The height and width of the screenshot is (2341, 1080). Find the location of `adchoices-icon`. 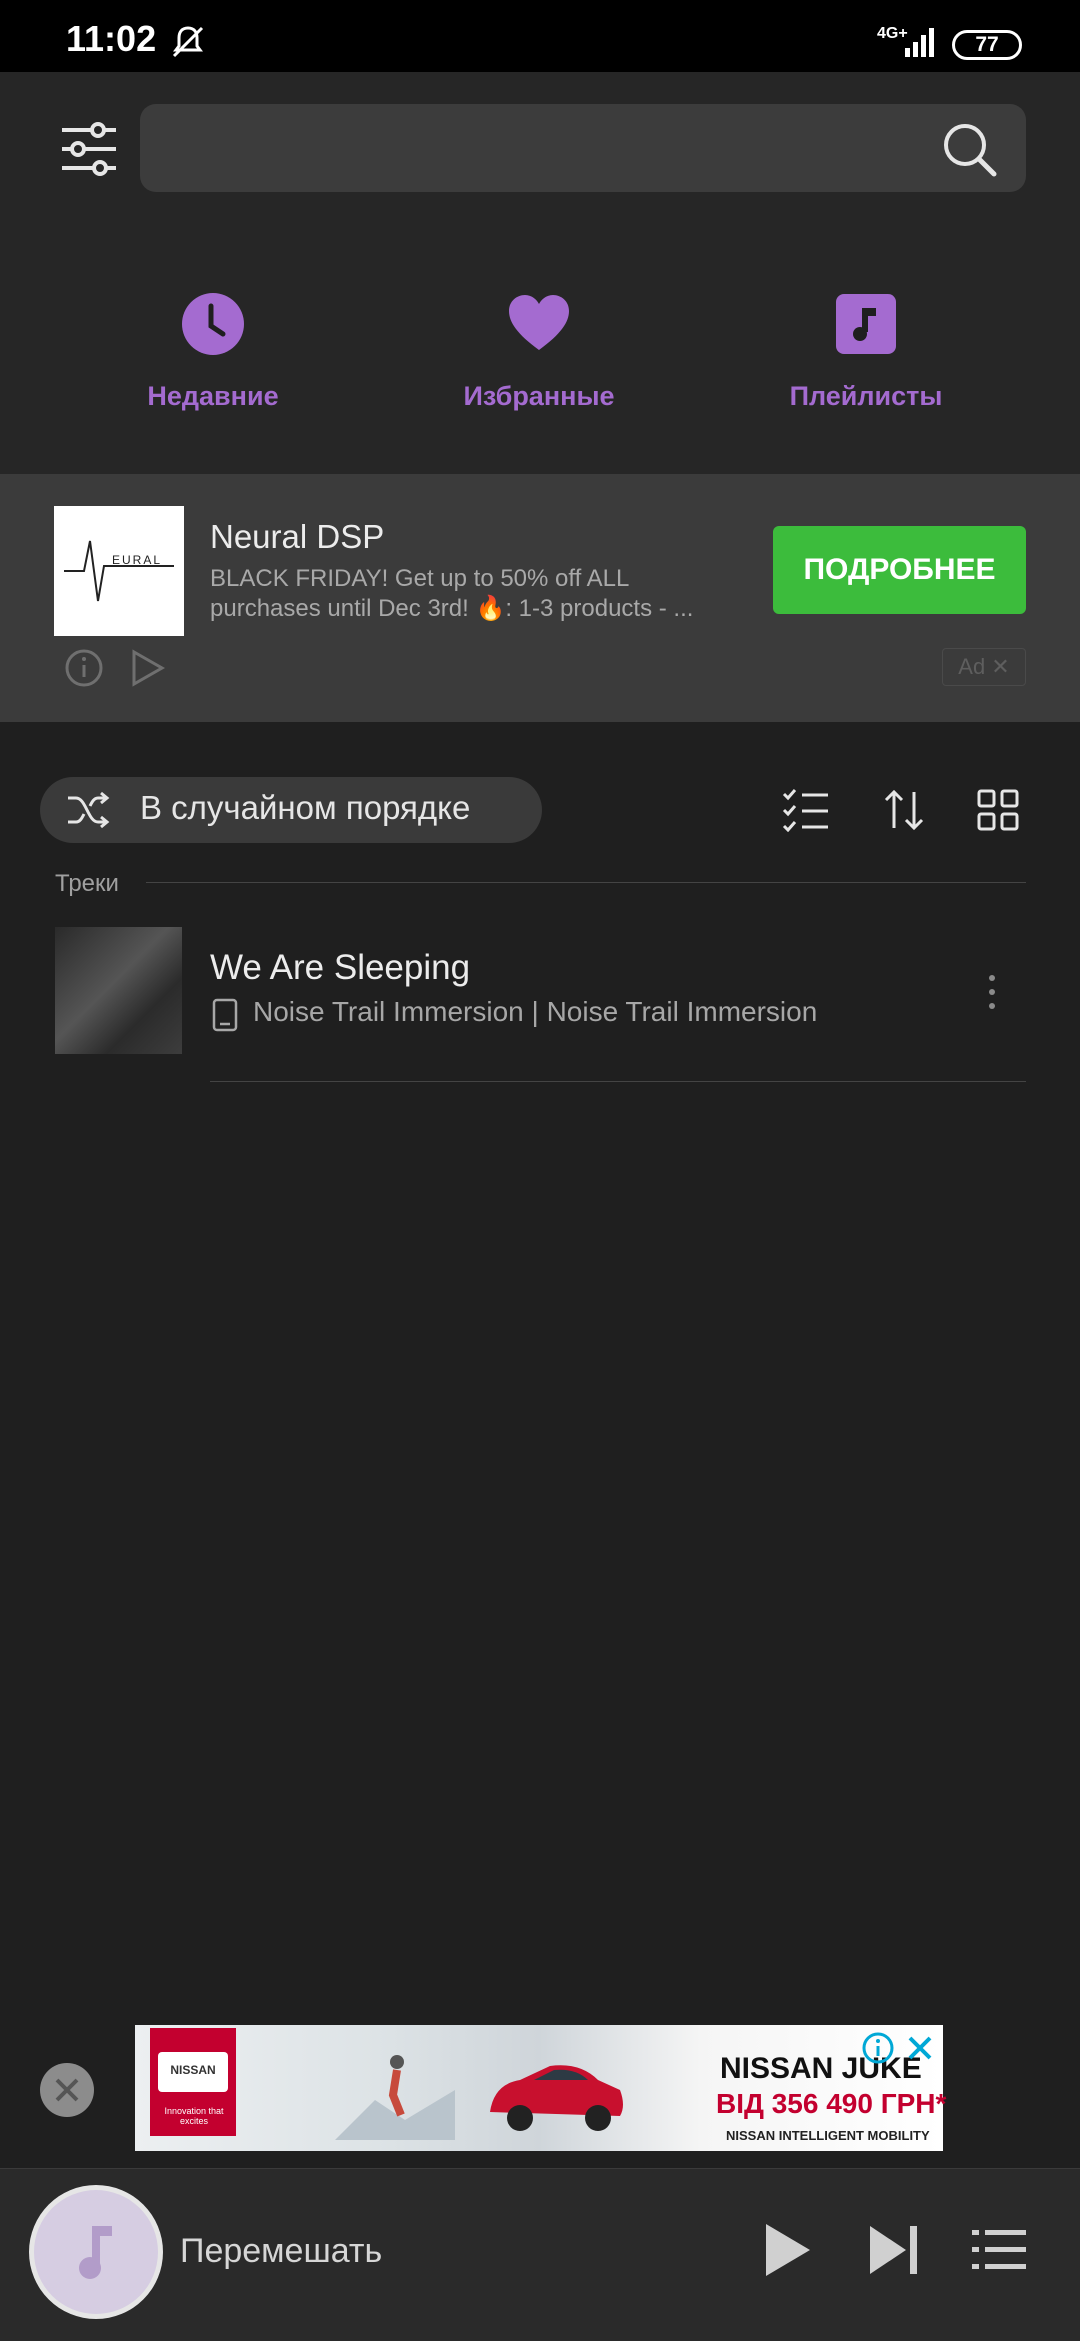

adchoices-icon is located at coordinates (148, 668).